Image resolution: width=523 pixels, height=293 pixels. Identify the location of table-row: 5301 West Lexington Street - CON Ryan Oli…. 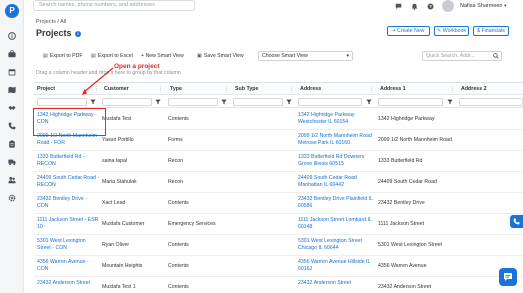
(278, 245).